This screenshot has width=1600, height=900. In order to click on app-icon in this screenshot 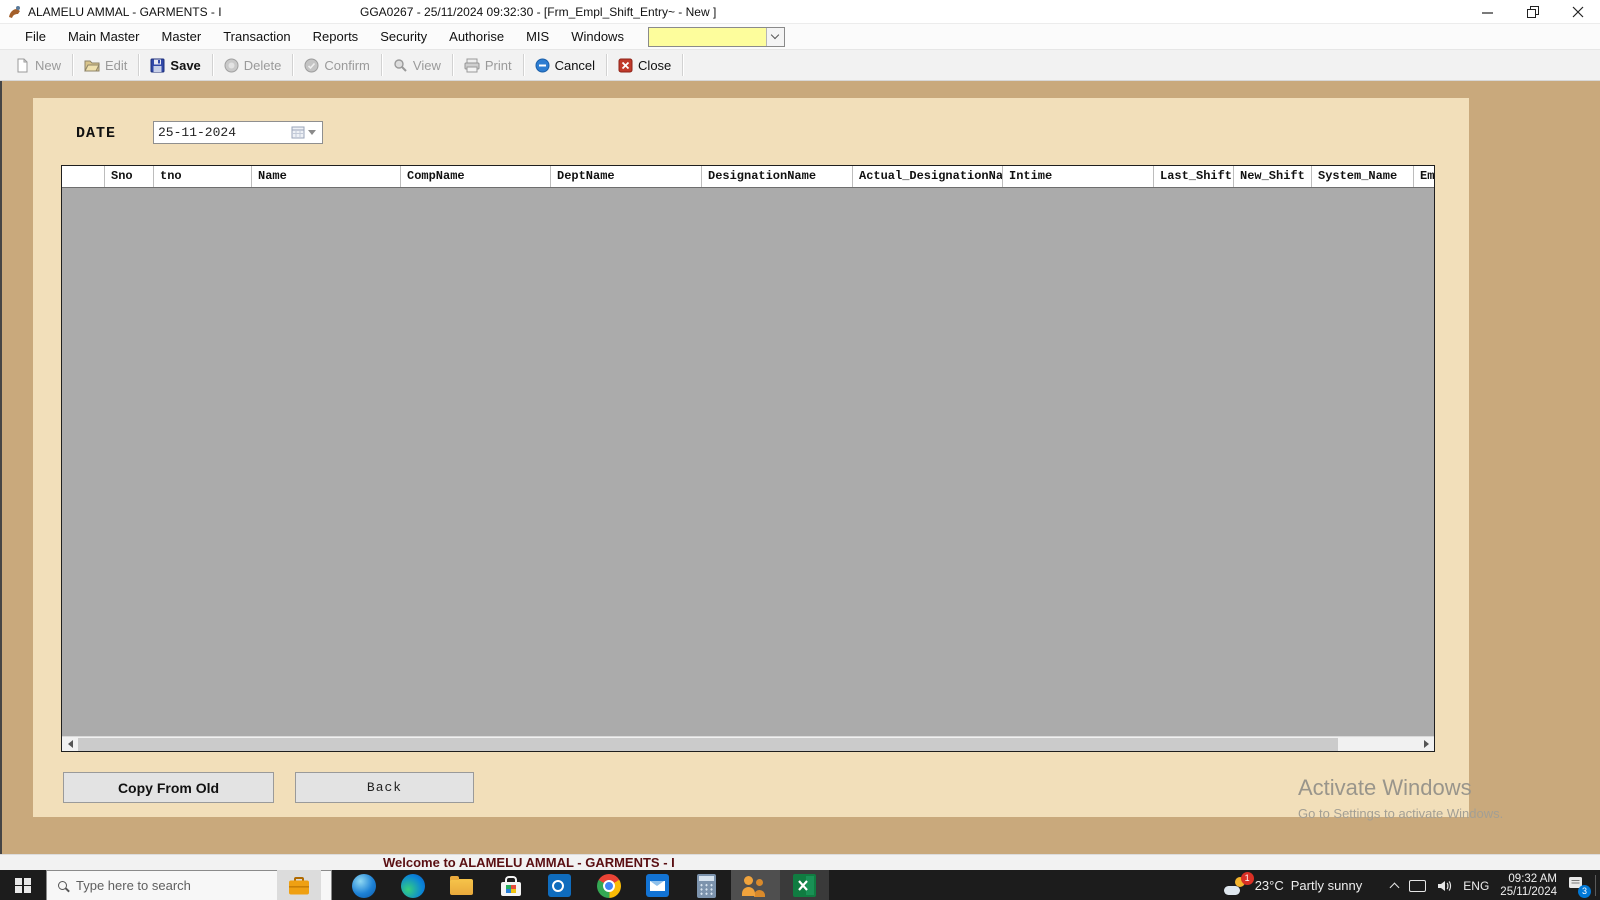, I will do `click(14, 12)`.